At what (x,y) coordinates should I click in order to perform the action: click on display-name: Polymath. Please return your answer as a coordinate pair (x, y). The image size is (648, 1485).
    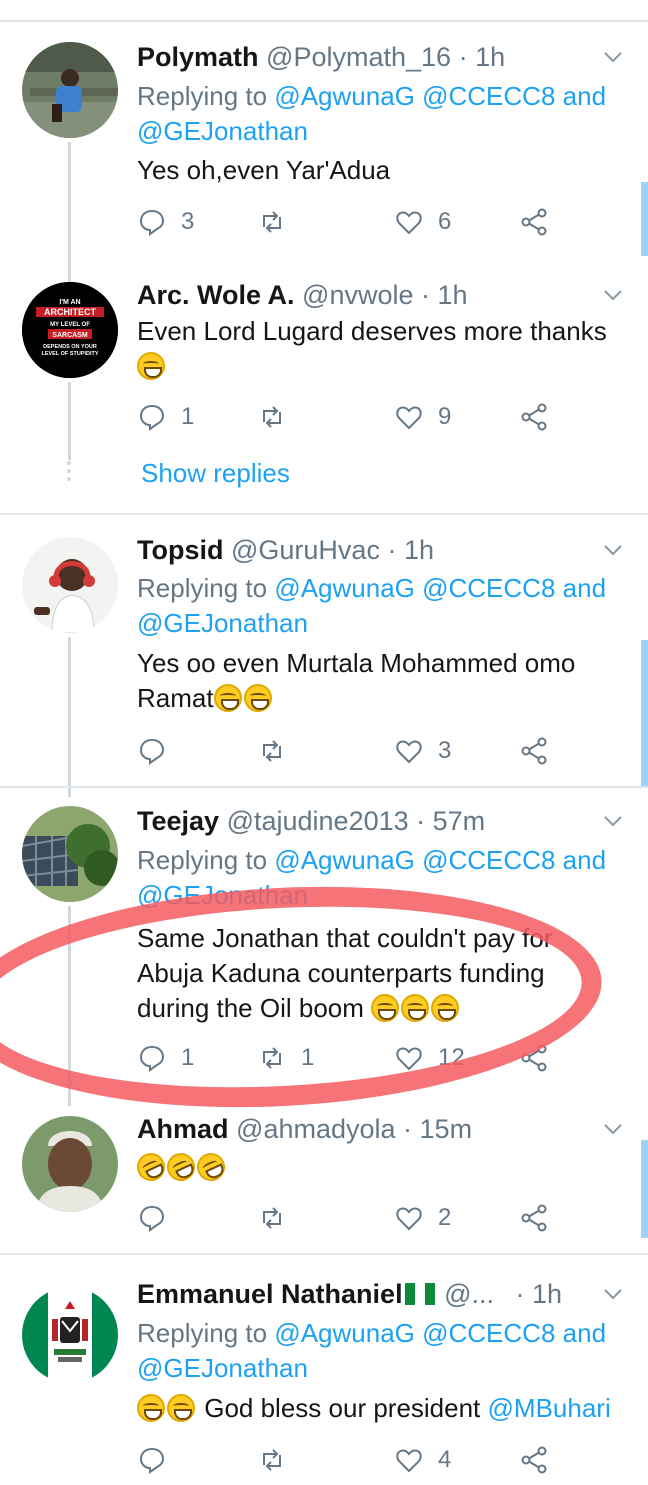
    Looking at the image, I should click on (198, 57).